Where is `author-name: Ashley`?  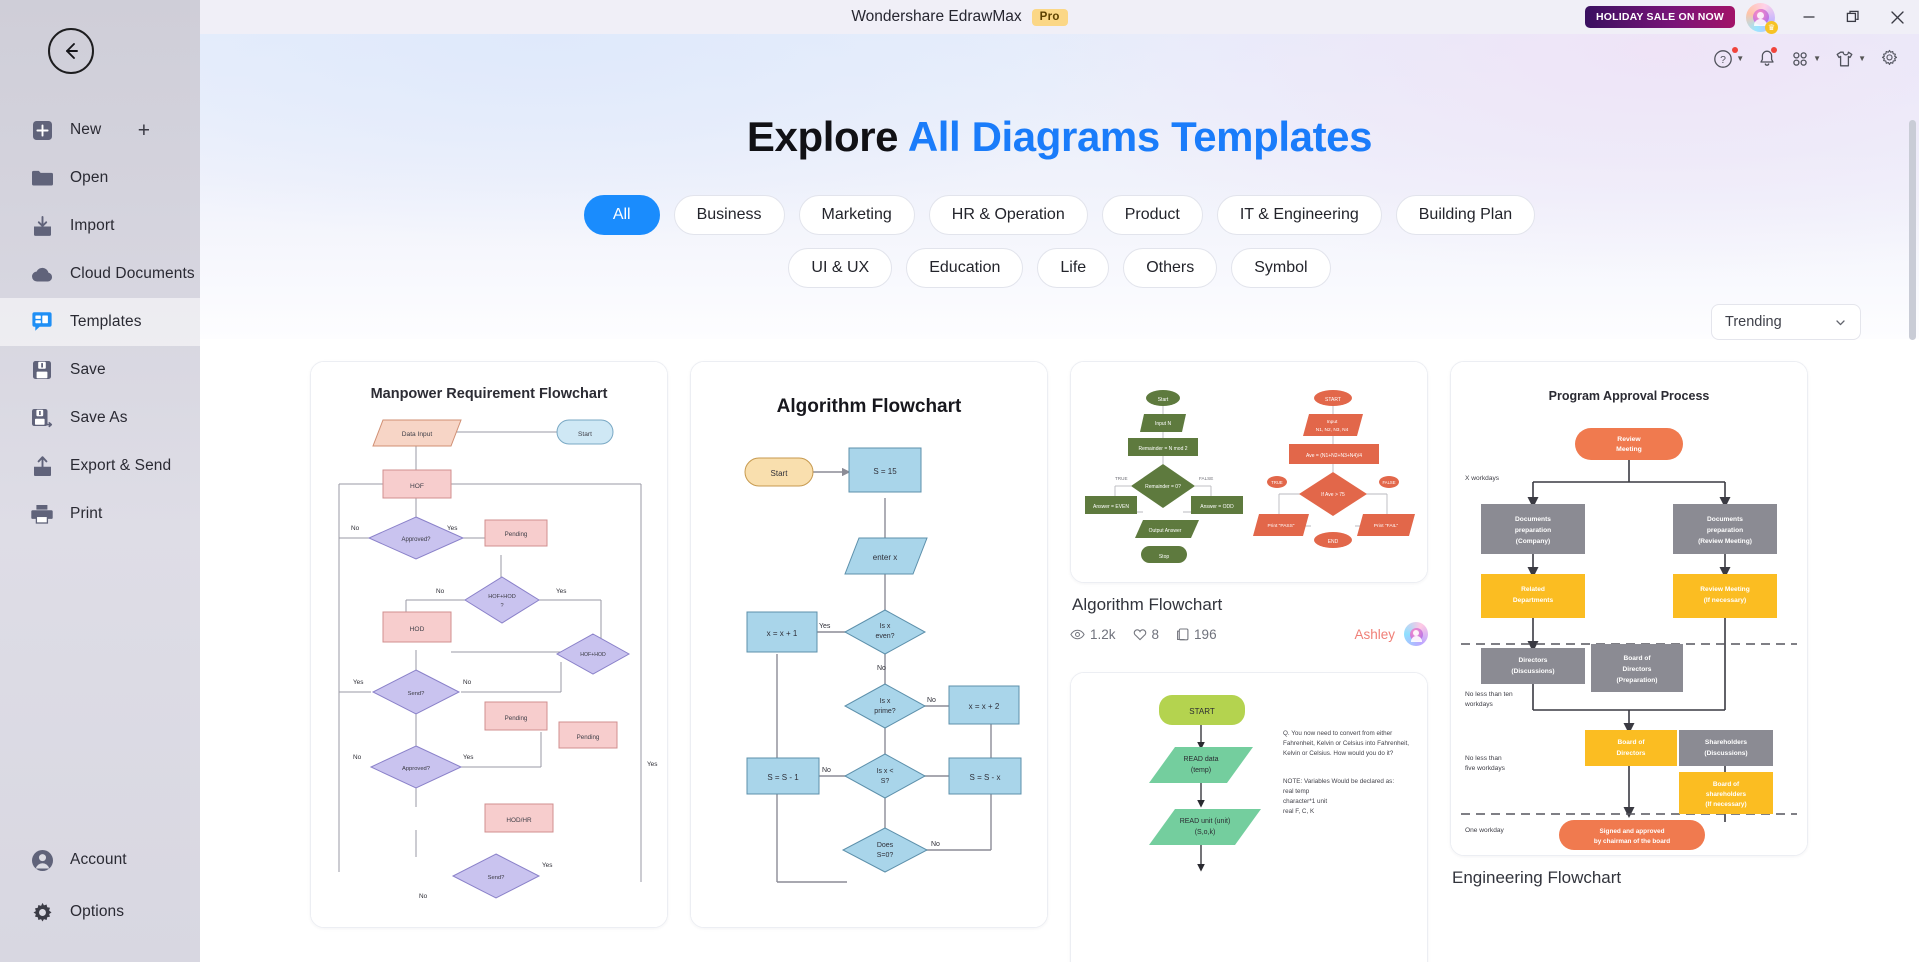 author-name: Ashley is located at coordinates (1374, 634).